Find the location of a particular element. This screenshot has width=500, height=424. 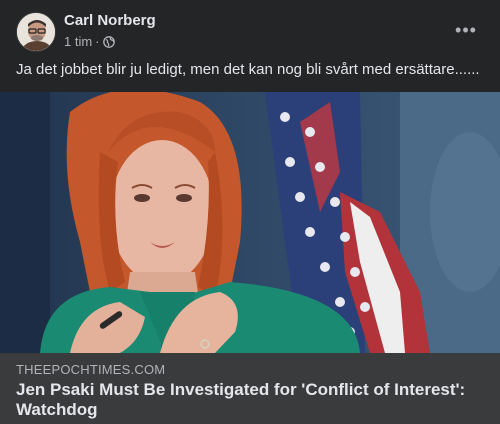

author-name: Carl Norberg is located at coordinates (110, 20).